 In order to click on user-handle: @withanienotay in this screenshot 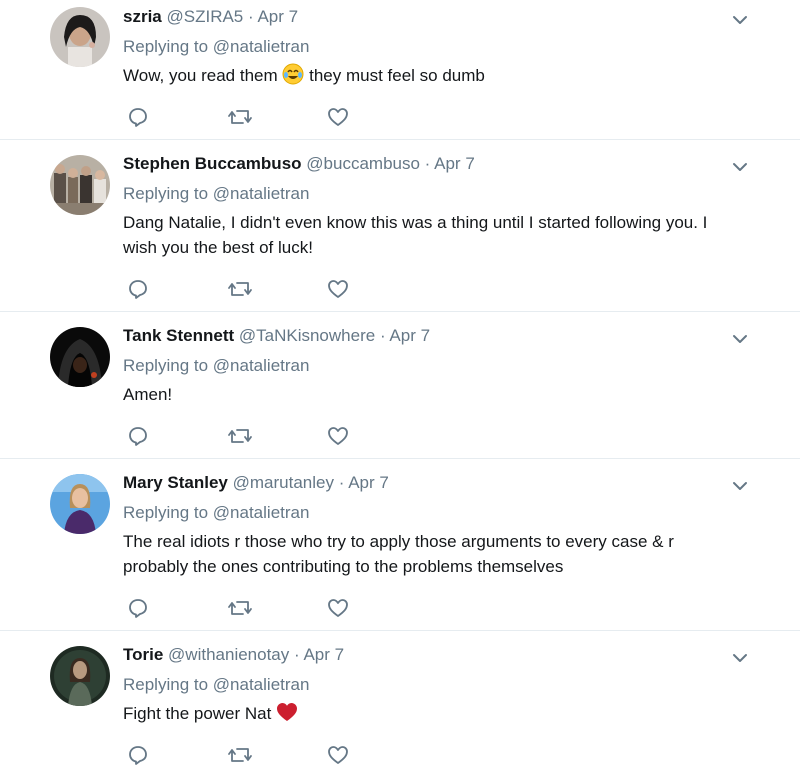, I will do `click(228, 654)`.